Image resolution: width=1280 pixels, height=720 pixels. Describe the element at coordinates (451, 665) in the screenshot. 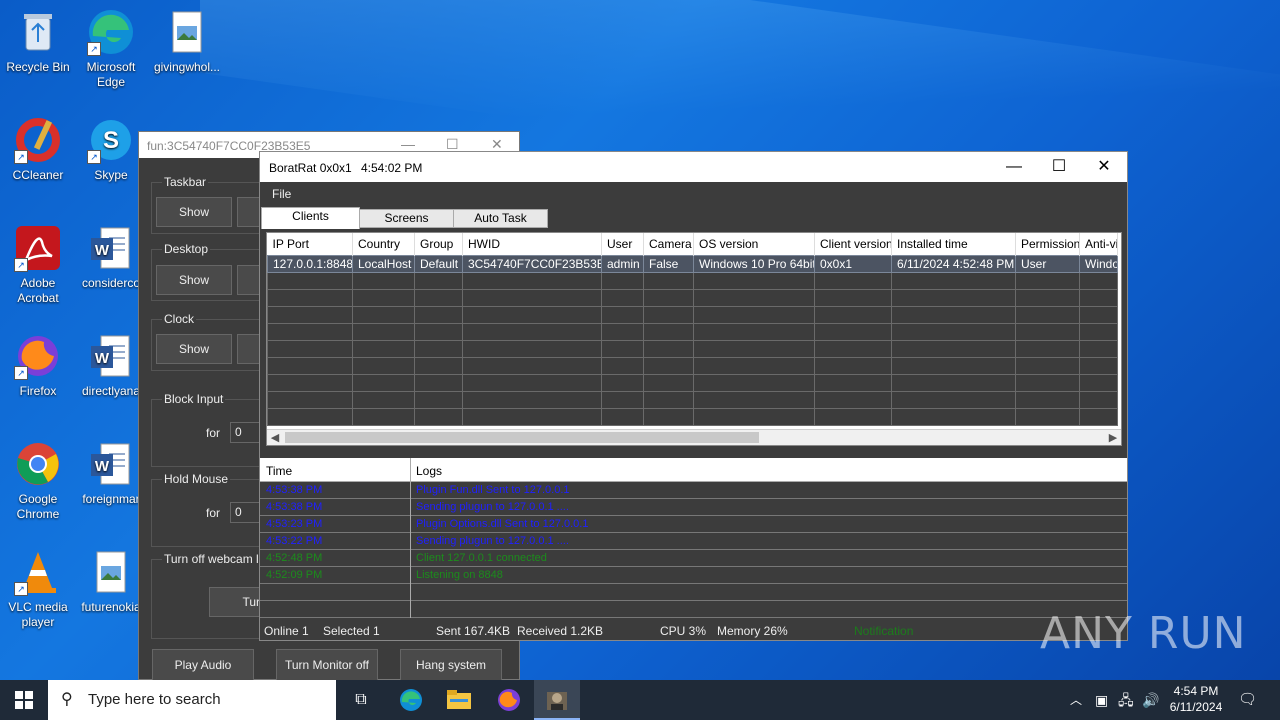

I see `hang-system-button: Hang system` at that location.